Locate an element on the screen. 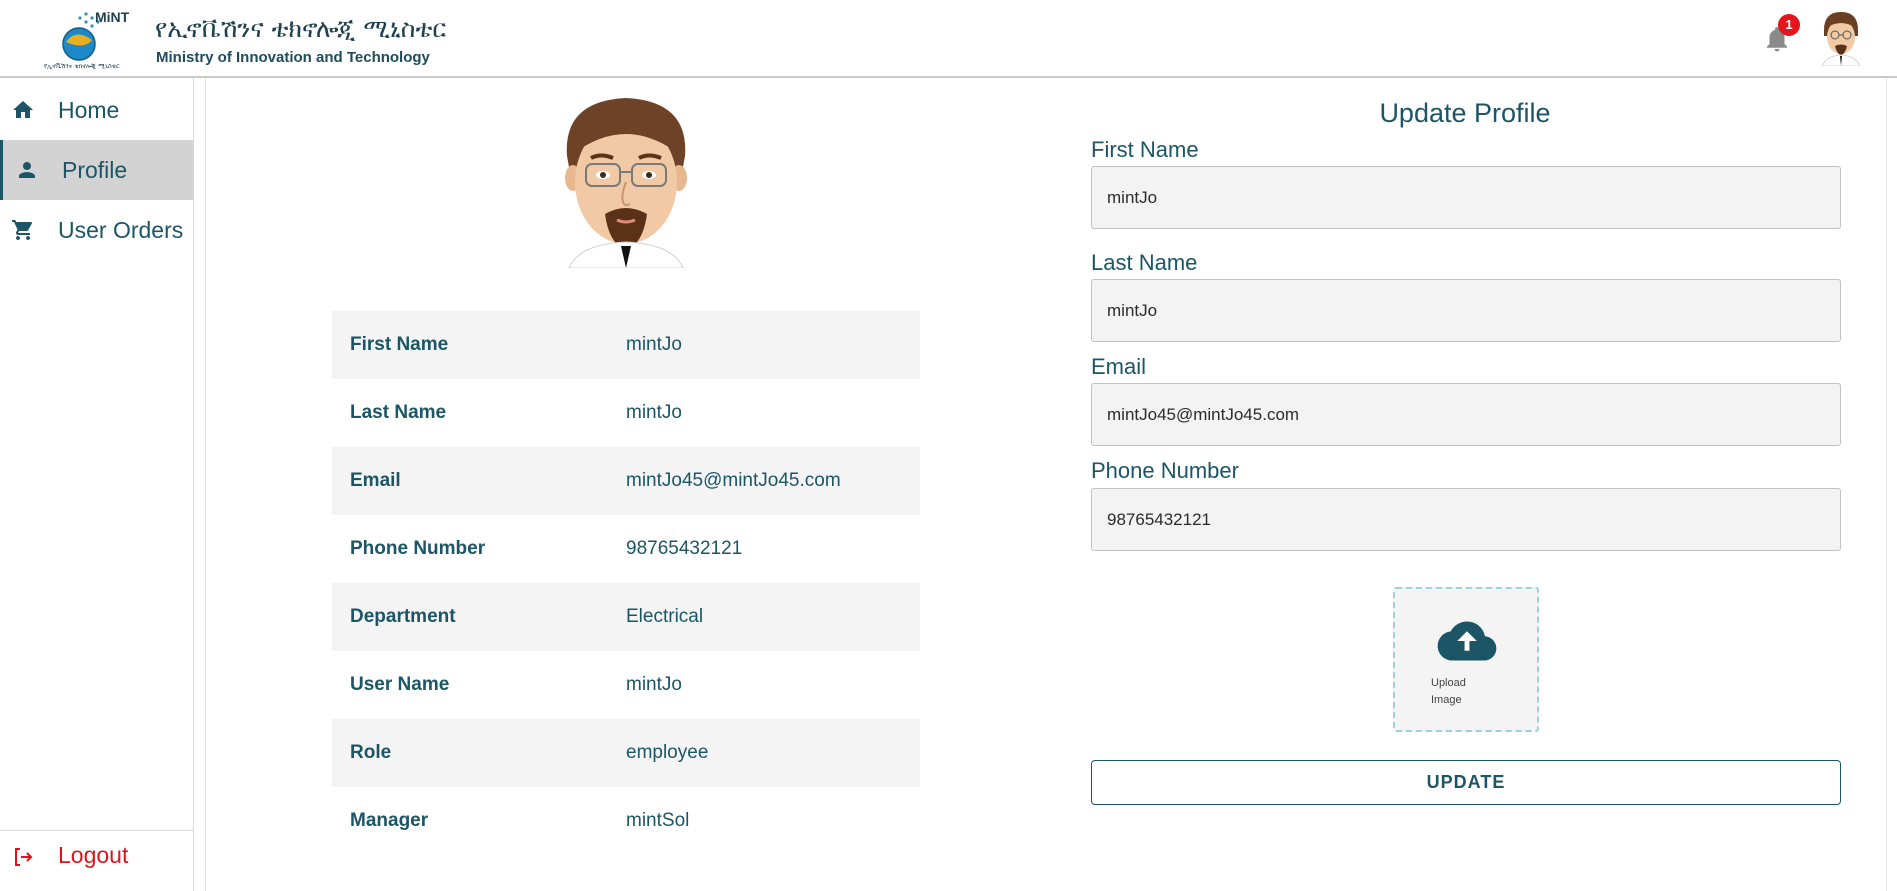 This screenshot has height=891, width=1897. table-row: Last Name mintJo is located at coordinates (626, 413).